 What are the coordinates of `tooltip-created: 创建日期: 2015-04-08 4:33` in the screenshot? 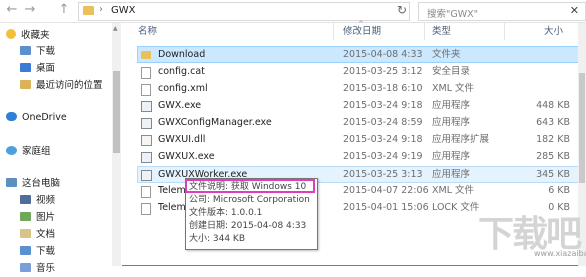 It's located at (248, 226).